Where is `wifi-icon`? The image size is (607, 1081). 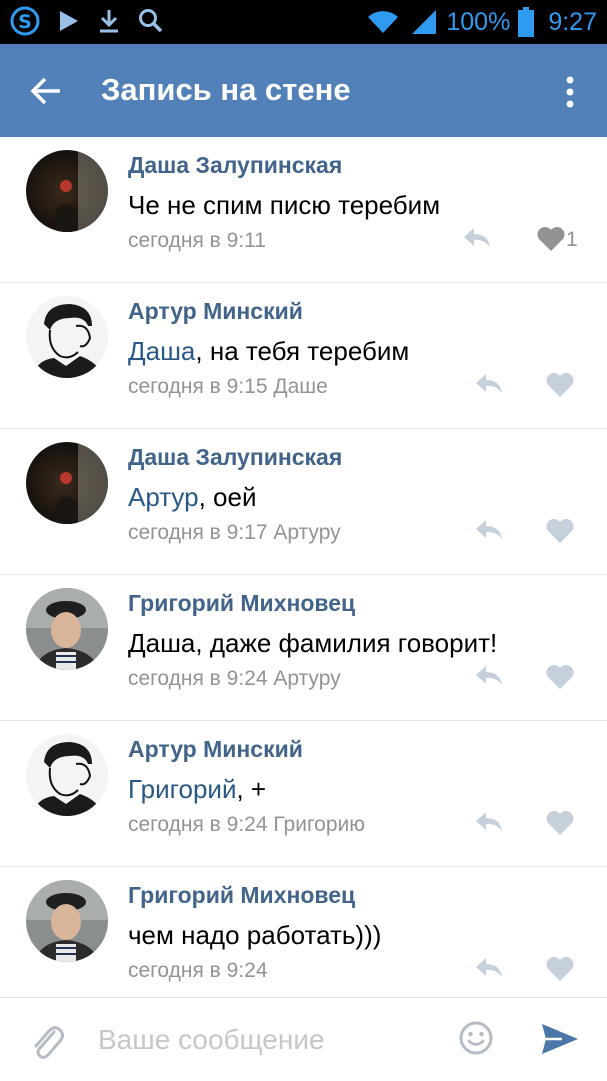
wifi-icon is located at coordinates (383, 22).